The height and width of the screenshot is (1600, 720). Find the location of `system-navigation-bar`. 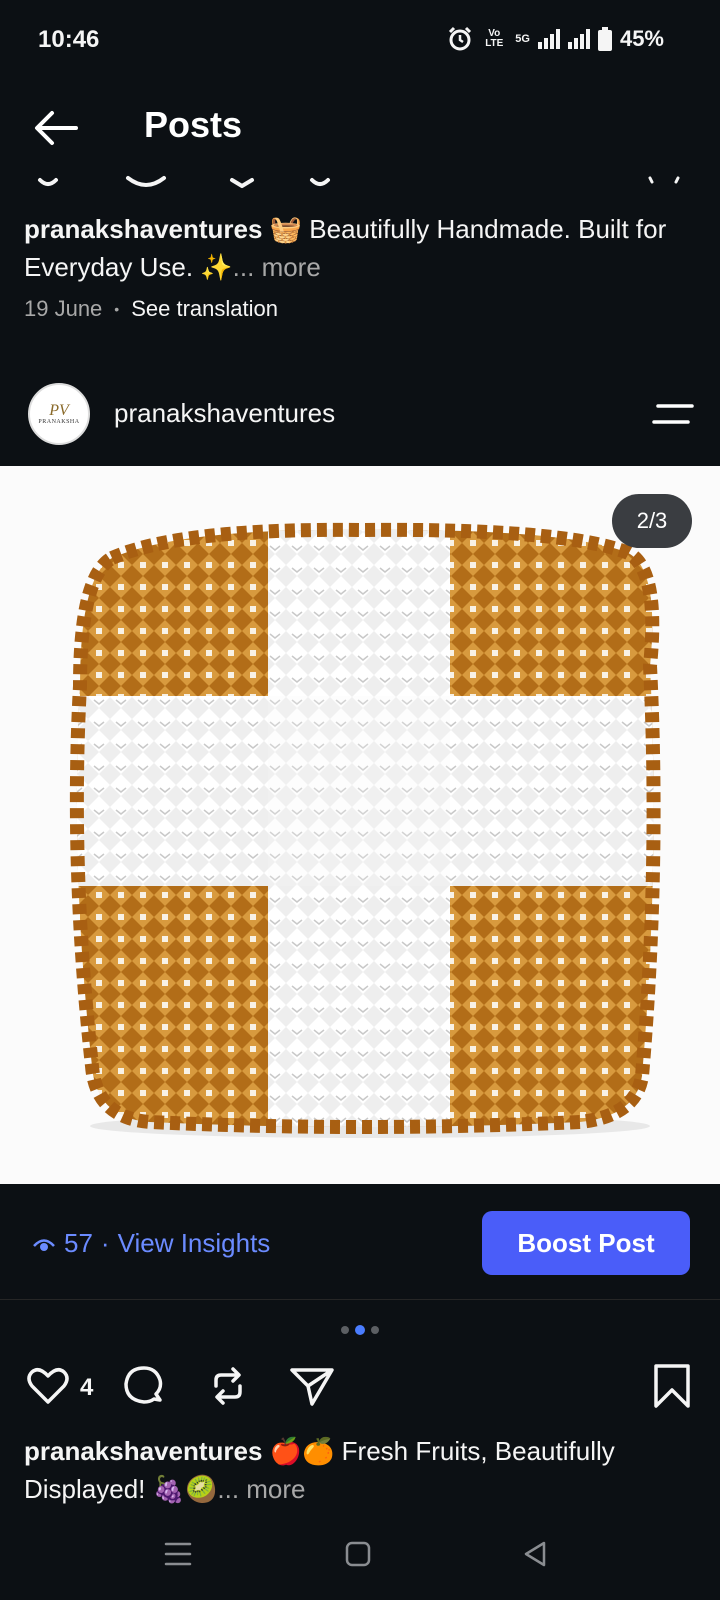

system-navigation-bar is located at coordinates (360, 1555).